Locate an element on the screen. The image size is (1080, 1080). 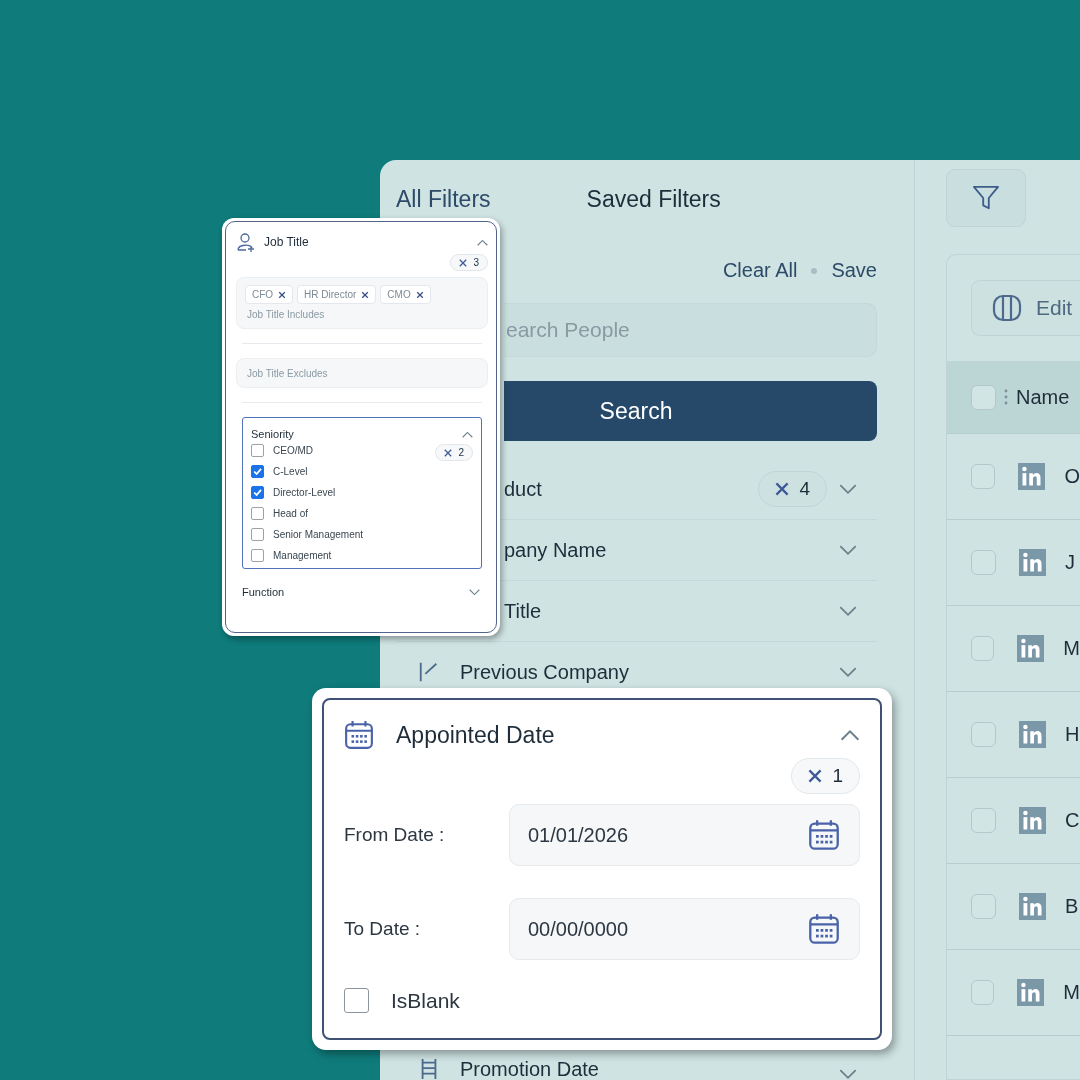
option-label: C-Level is located at coordinates (290, 471).